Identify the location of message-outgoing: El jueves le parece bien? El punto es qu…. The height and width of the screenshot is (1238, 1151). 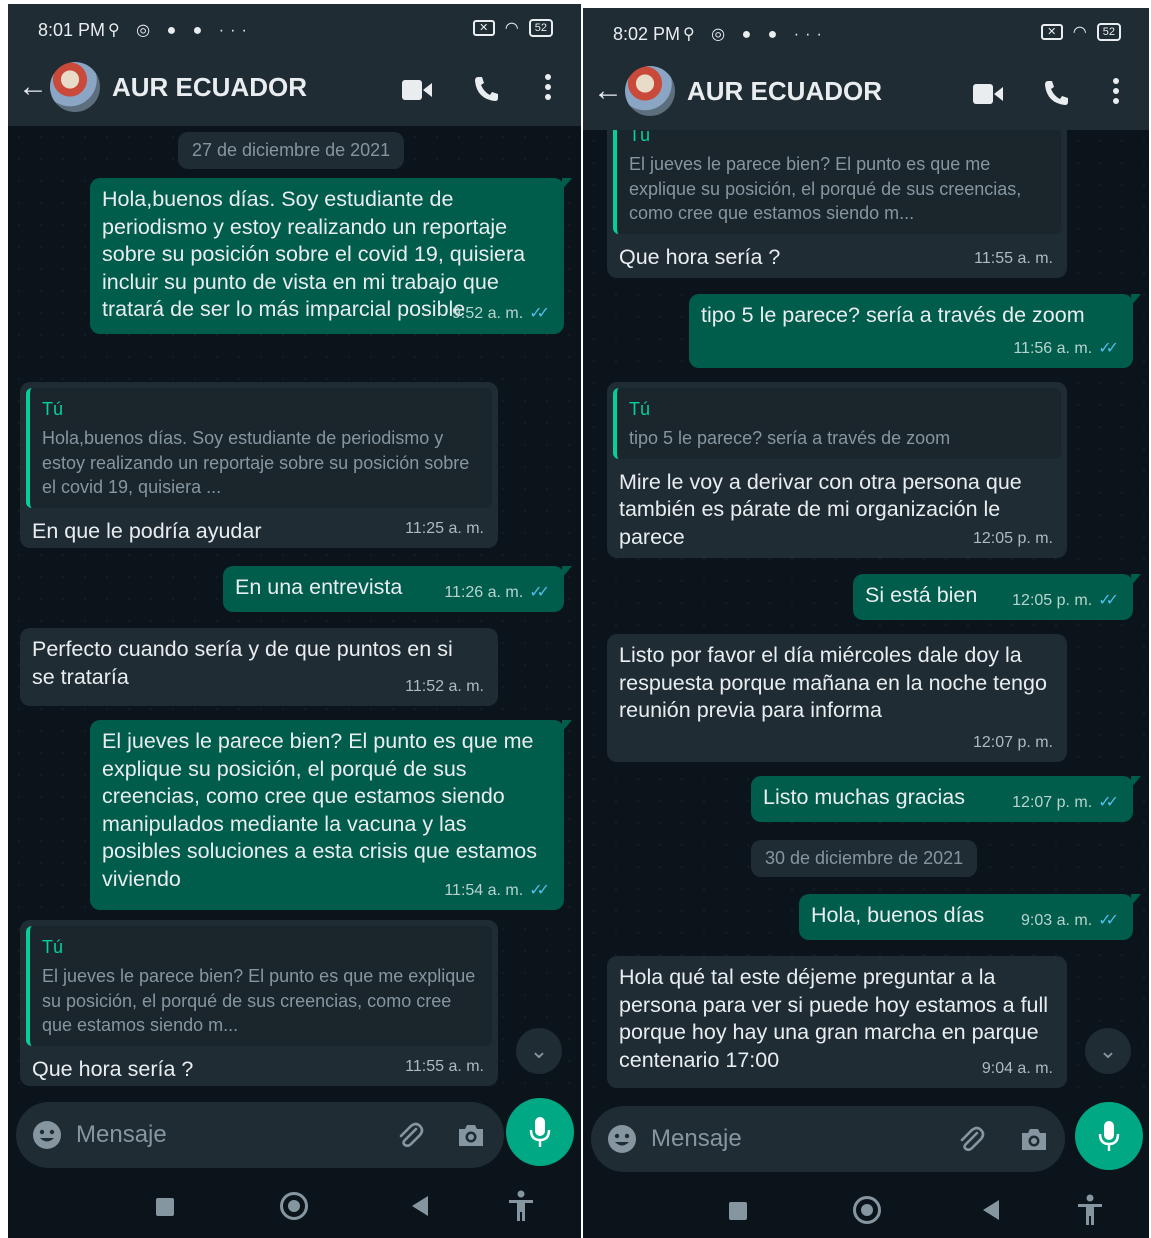
(331, 815).